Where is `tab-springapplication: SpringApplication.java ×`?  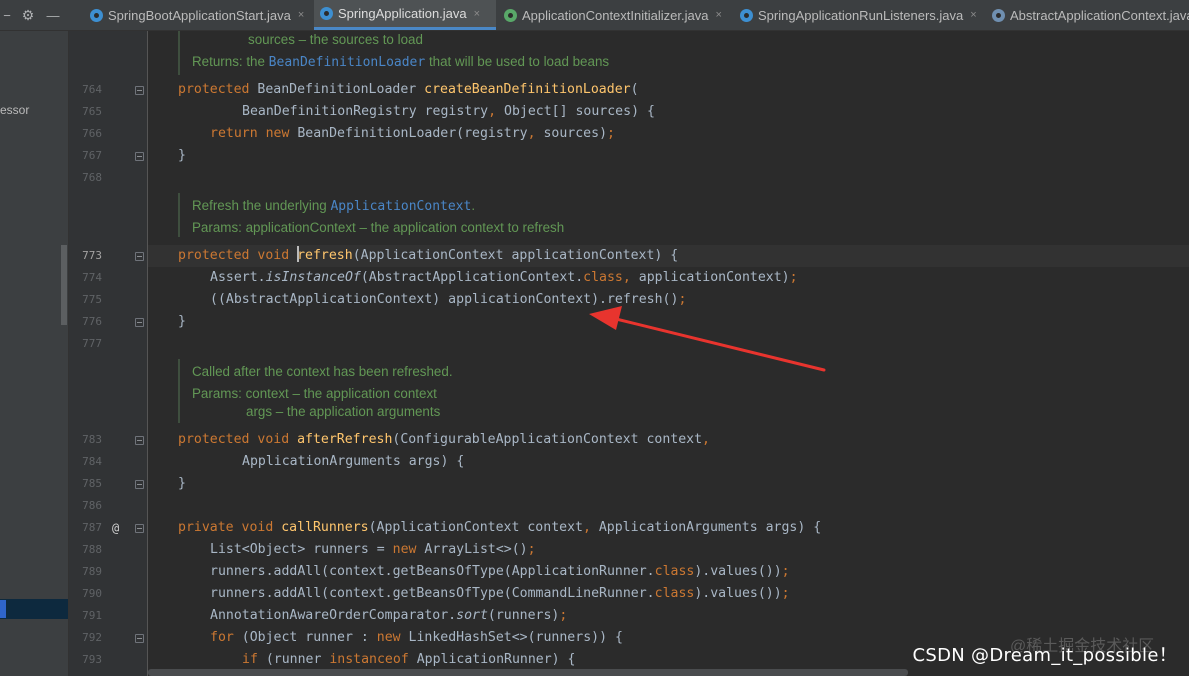 tab-springapplication: SpringApplication.java × is located at coordinates (405, 15).